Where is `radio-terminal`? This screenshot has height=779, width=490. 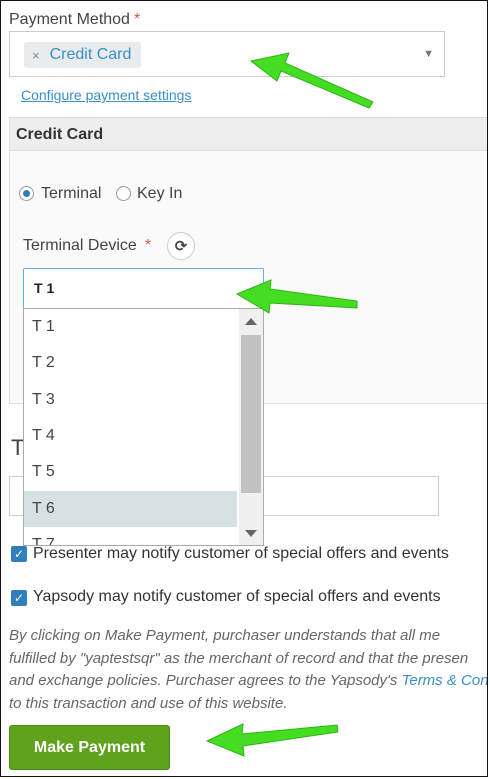 radio-terminal is located at coordinates (26, 193).